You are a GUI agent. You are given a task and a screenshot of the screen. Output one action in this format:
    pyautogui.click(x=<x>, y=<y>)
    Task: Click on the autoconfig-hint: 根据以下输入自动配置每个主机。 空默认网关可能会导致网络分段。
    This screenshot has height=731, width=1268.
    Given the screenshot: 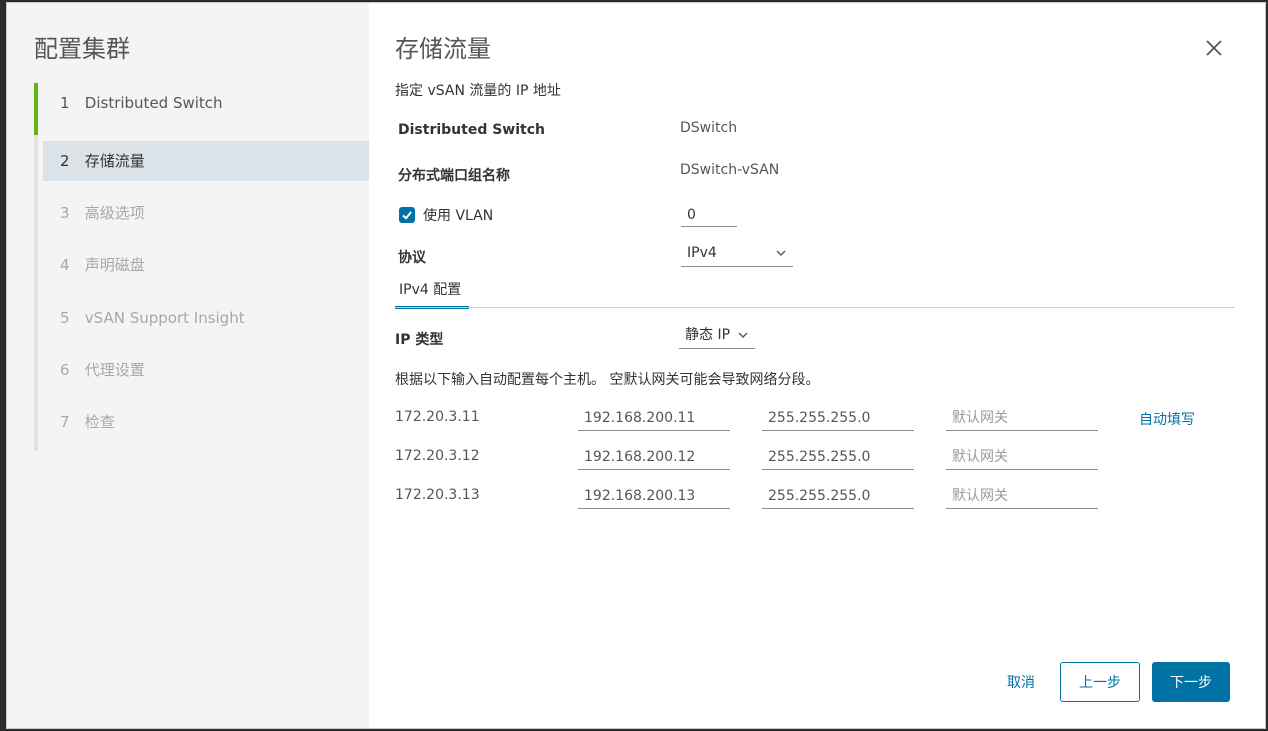 What is the action you would take?
    pyautogui.click(x=607, y=380)
    